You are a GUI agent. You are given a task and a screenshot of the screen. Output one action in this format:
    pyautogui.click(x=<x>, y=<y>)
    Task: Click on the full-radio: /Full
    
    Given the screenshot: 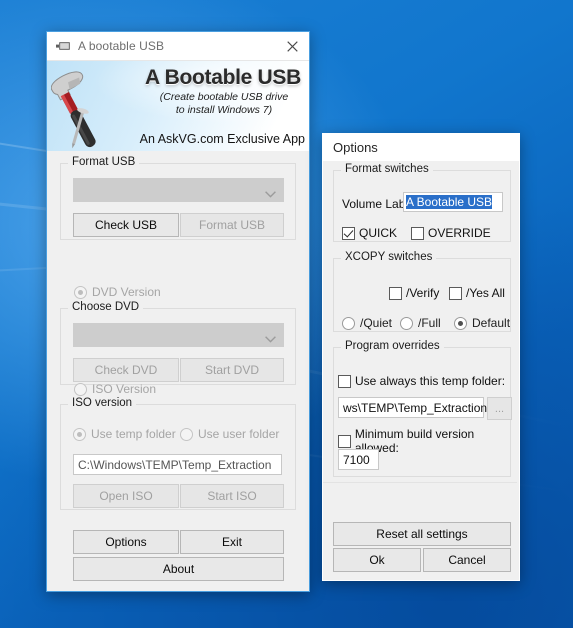 What is the action you would take?
    pyautogui.click(x=420, y=323)
    